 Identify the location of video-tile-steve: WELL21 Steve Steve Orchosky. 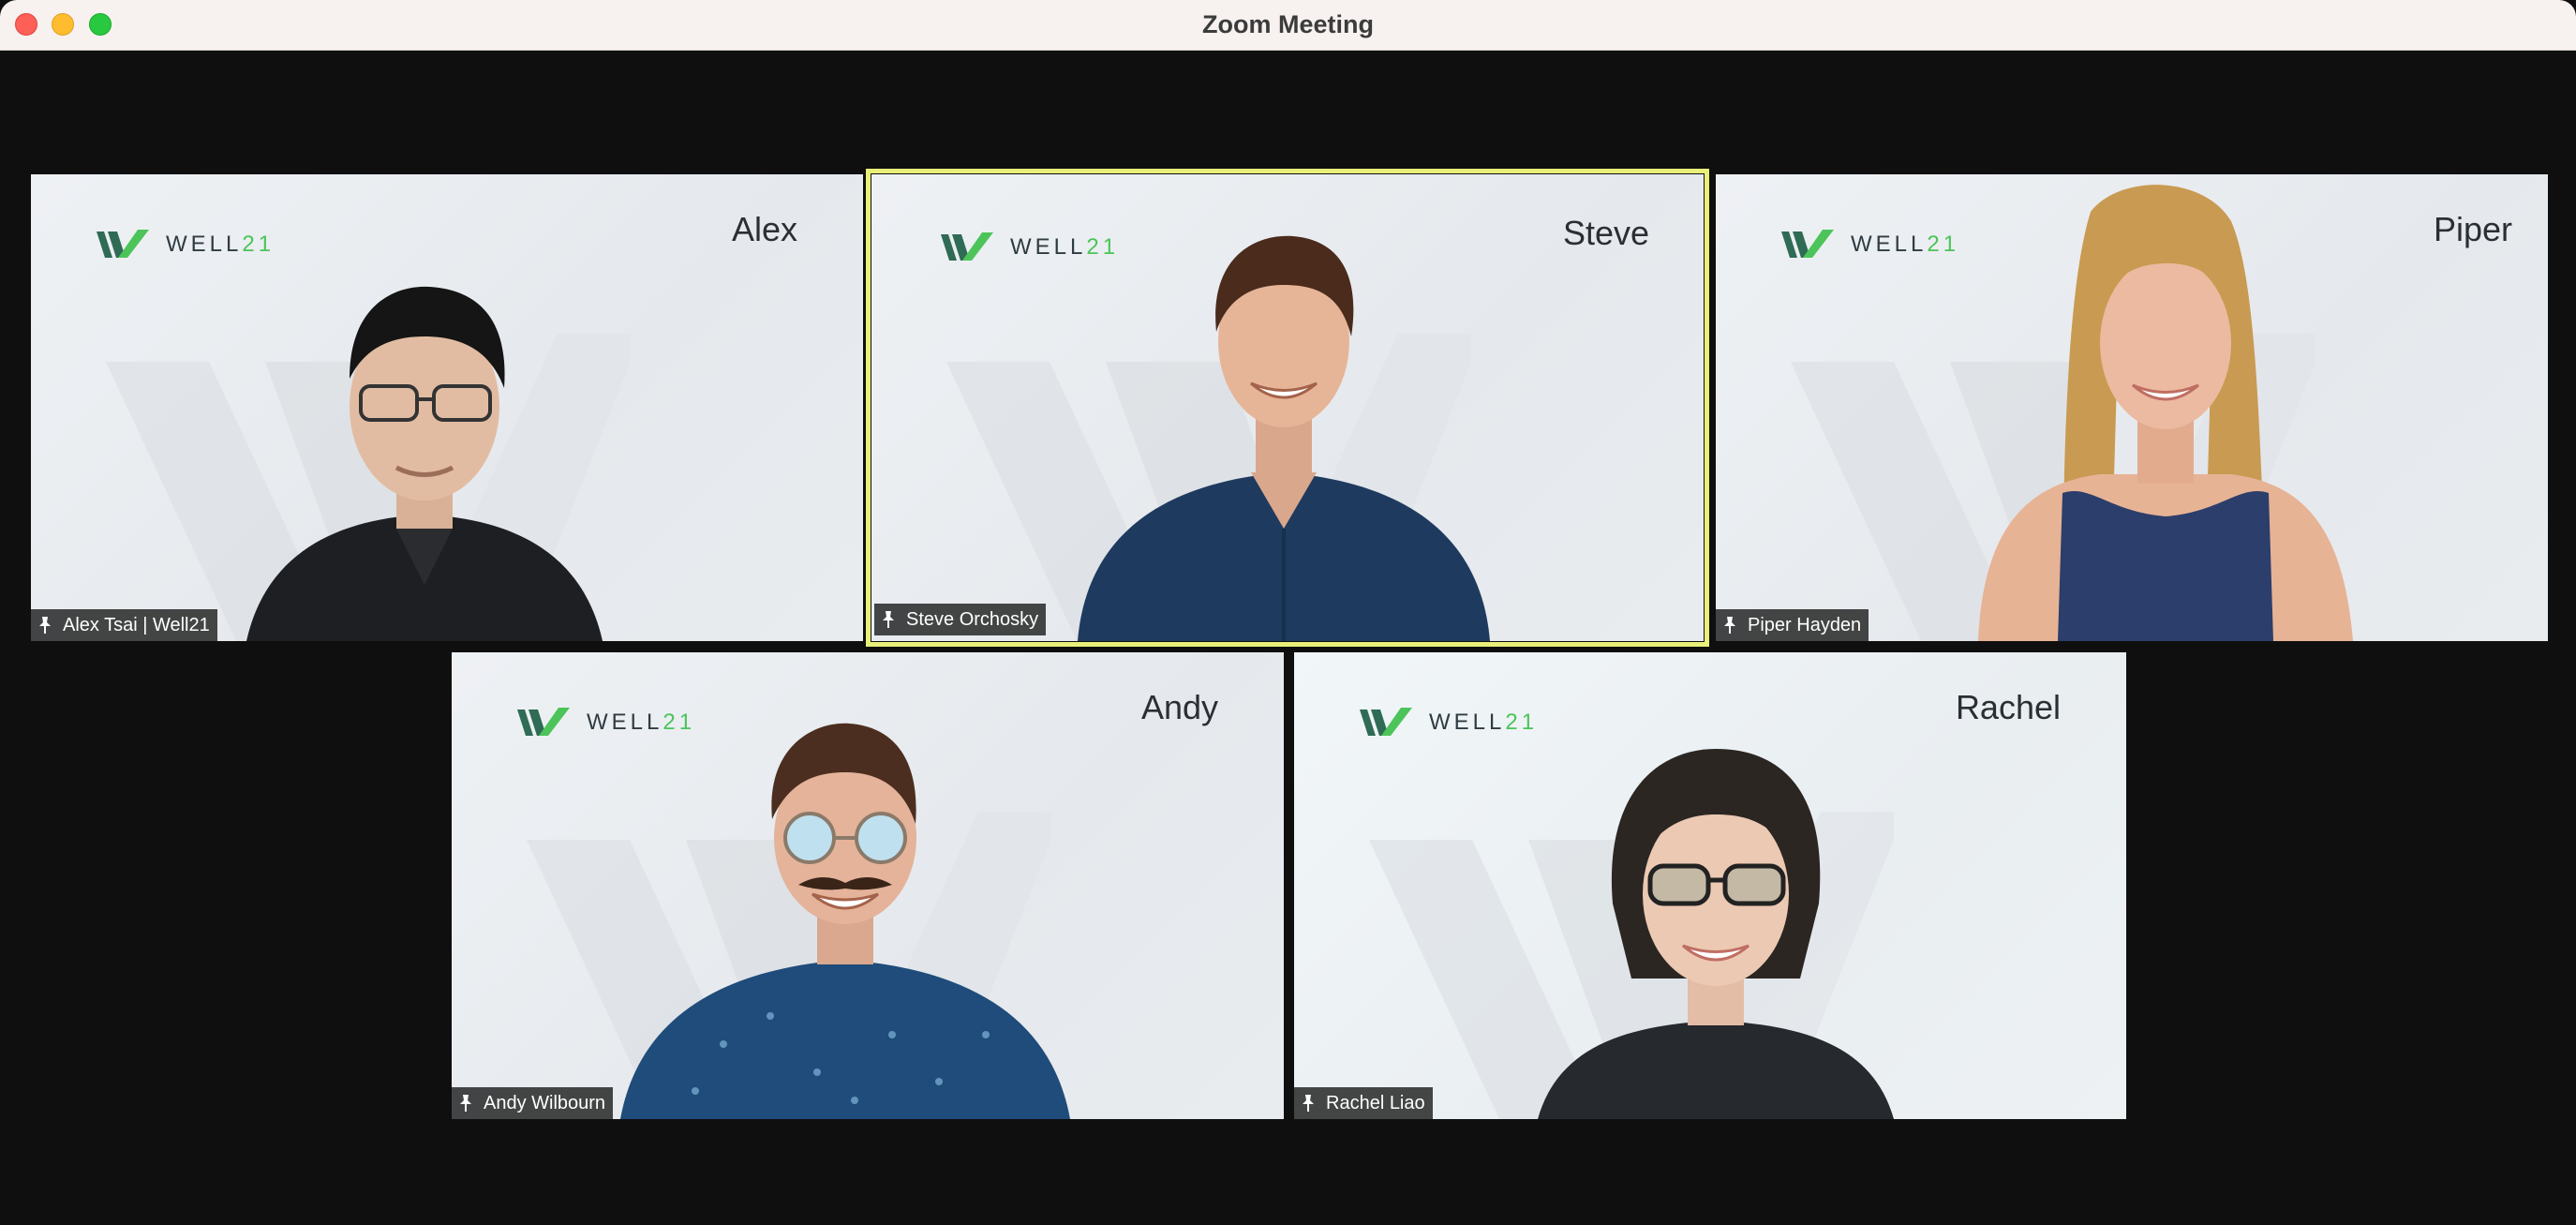
(1287, 408).